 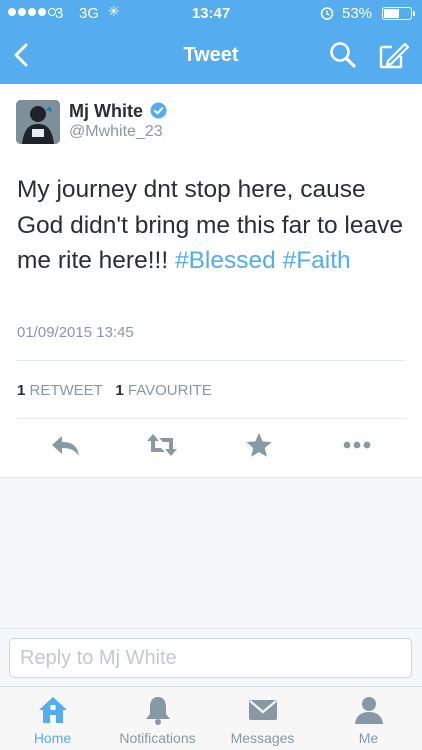 I want to click on reply-input, so click(x=210, y=658).